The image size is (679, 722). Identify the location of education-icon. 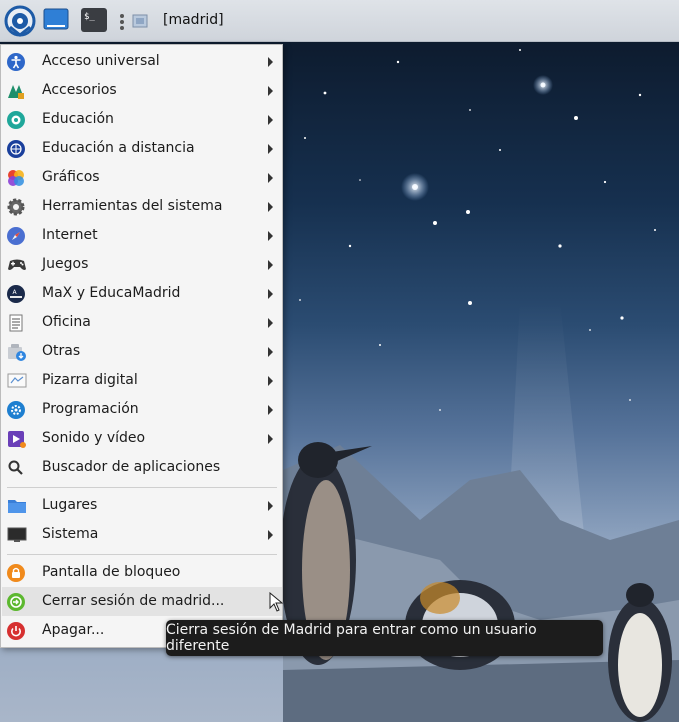
(16, 120).